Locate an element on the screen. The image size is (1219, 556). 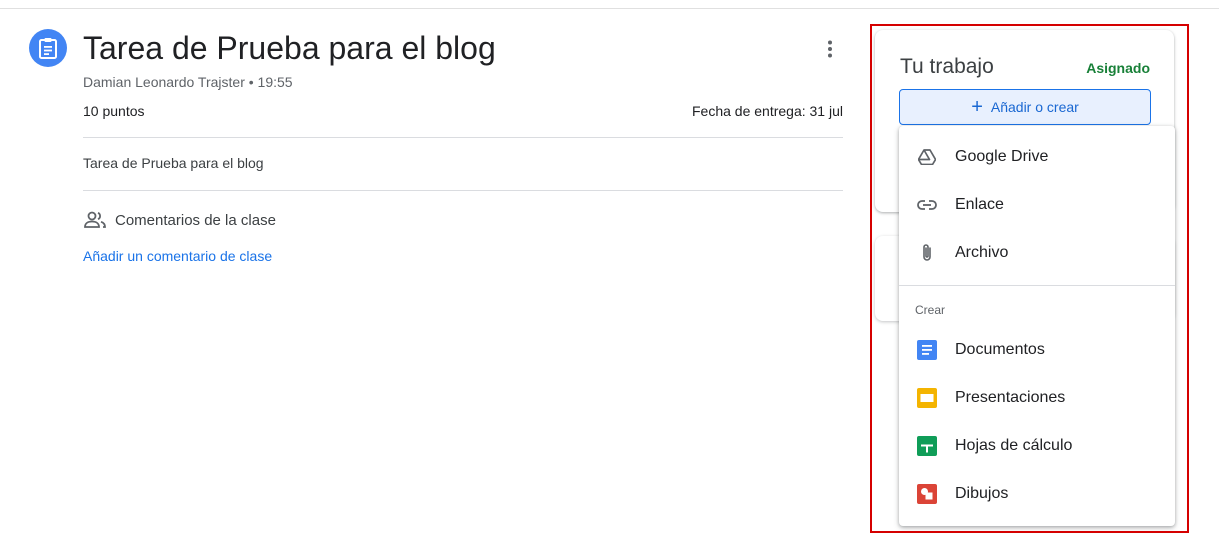
assignment-description: Tarea de Prueba para el blog is located at coordinates (173, 163).